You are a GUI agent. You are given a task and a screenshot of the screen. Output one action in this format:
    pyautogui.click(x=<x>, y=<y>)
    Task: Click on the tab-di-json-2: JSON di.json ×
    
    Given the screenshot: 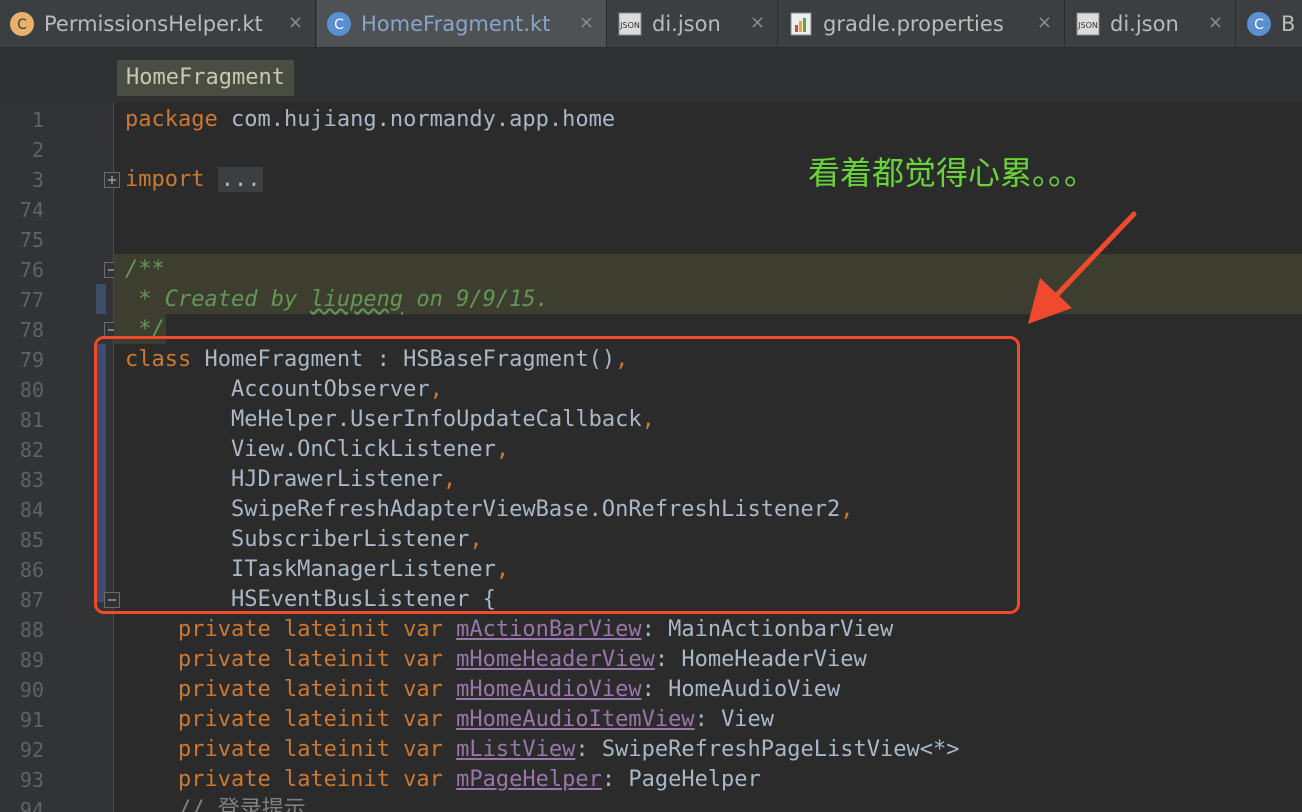 What is the action you would take?
    pyautogui.click(x=1151, y=23)
    